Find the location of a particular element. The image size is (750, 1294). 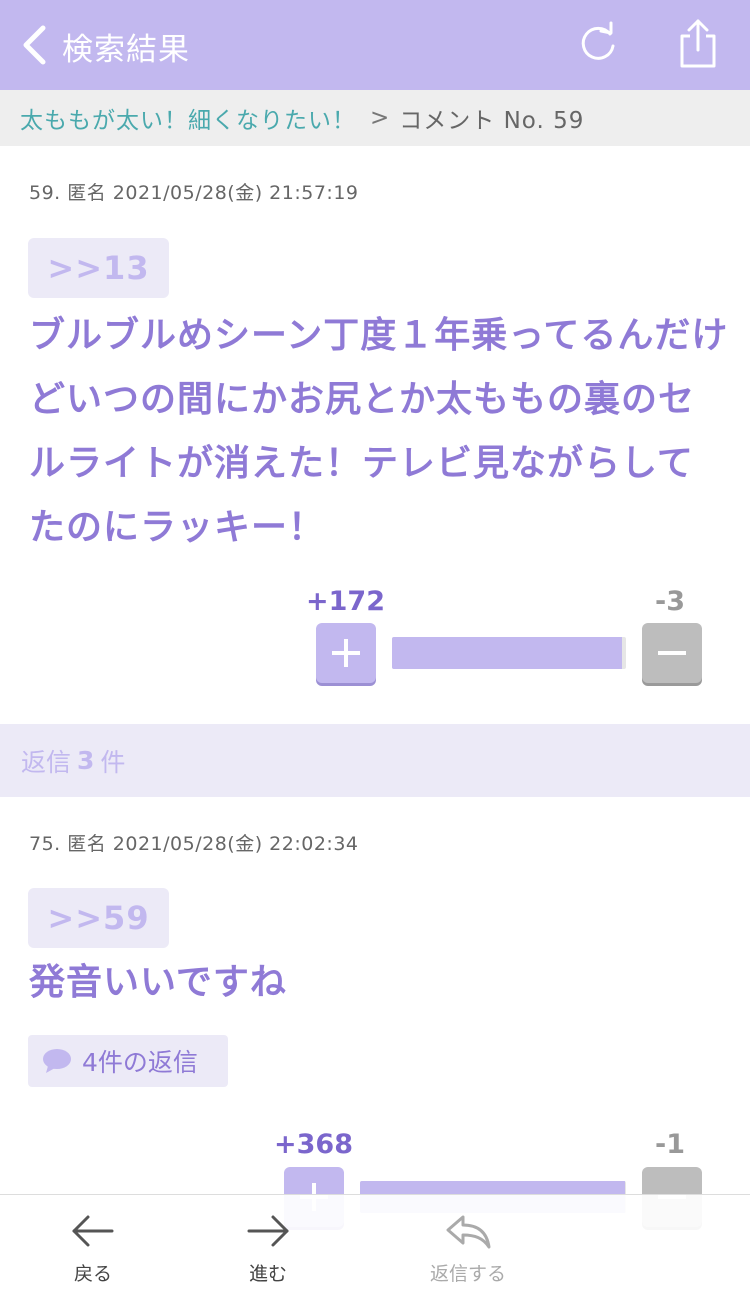

minus-count: -1 is located at coordinates (670, 1144).